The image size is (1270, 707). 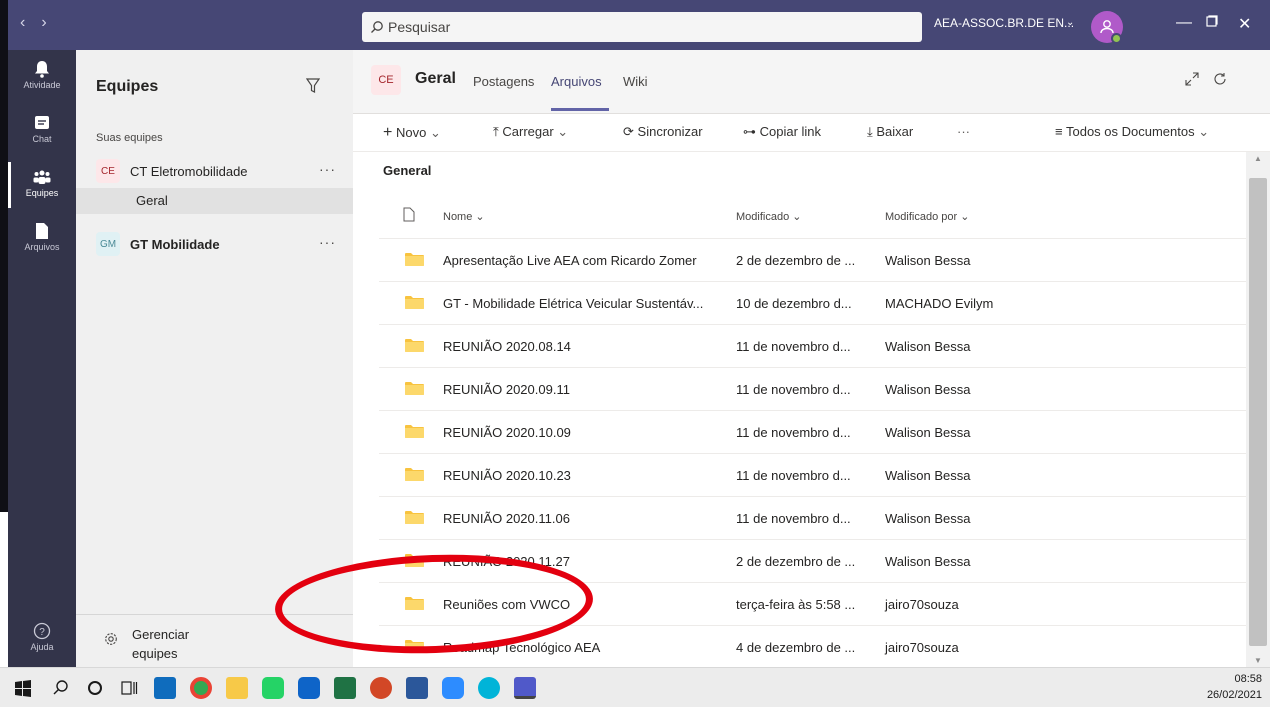 What do you see at coordinates (1220, 79) in the screenshot?
I see `refresh-icon` at bounding box center [1220, 79].